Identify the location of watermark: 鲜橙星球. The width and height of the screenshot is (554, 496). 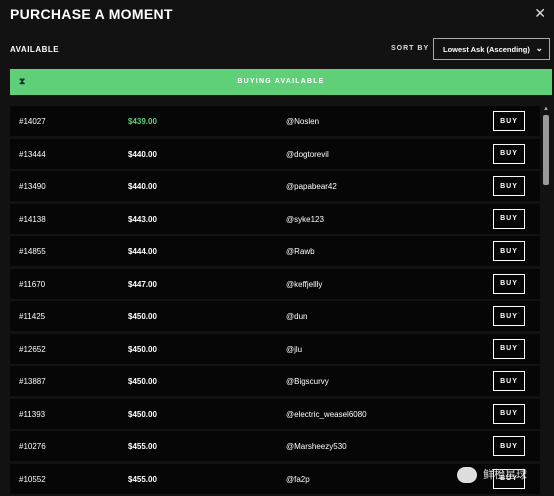
(492, 475).